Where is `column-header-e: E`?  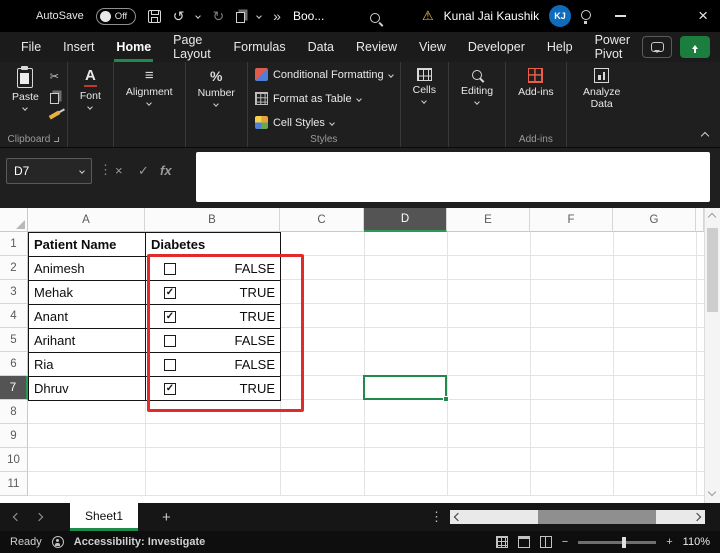
column-header-e: E is located at coordinates (488, 220).